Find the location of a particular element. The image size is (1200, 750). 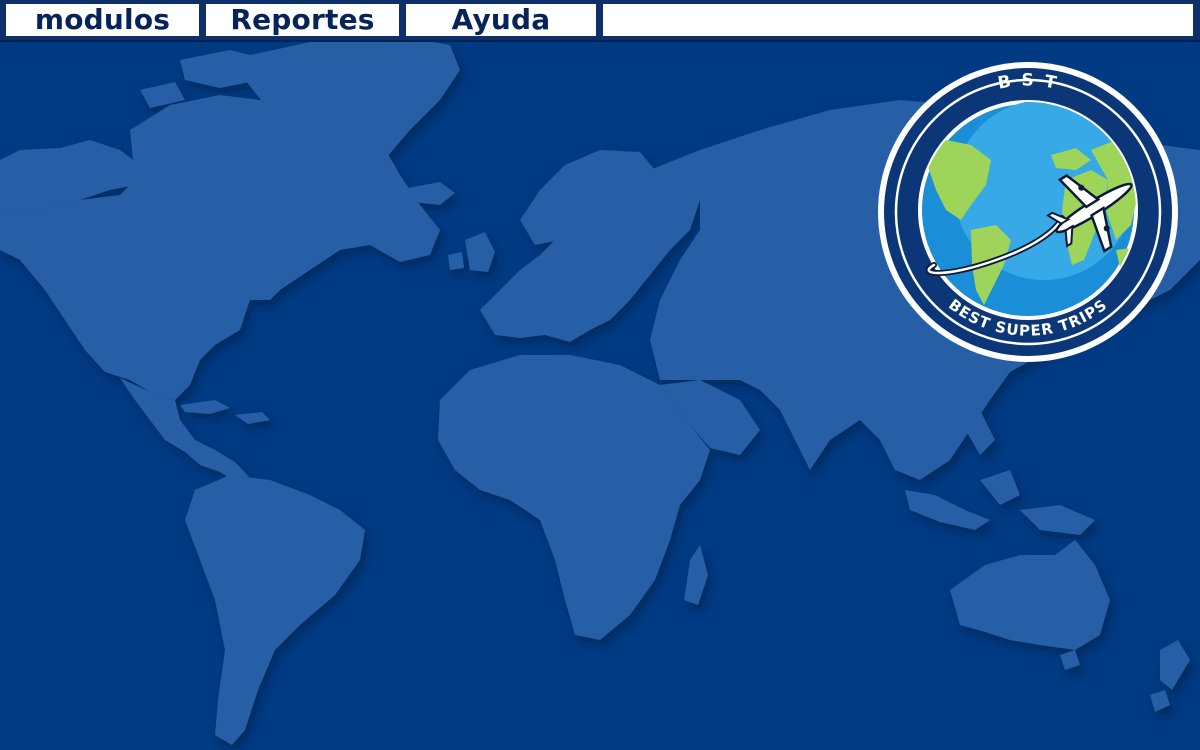

svg-text: B S T is located at coordinates (1028, 82).